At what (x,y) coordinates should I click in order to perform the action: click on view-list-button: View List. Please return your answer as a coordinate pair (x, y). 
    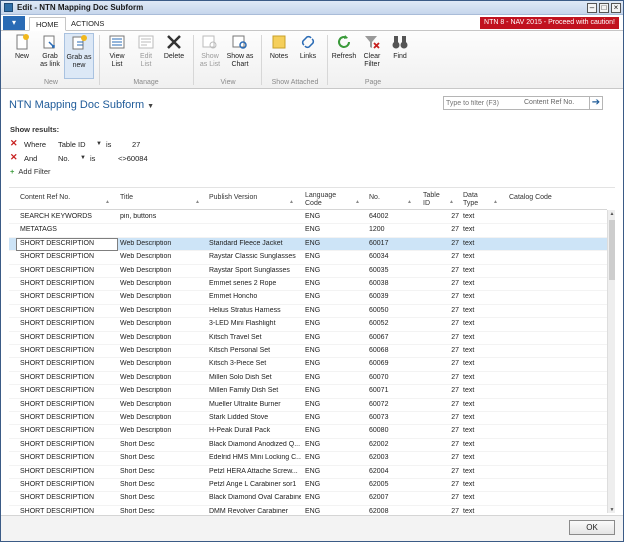
    Looking at the image, I should click on (117, 56).